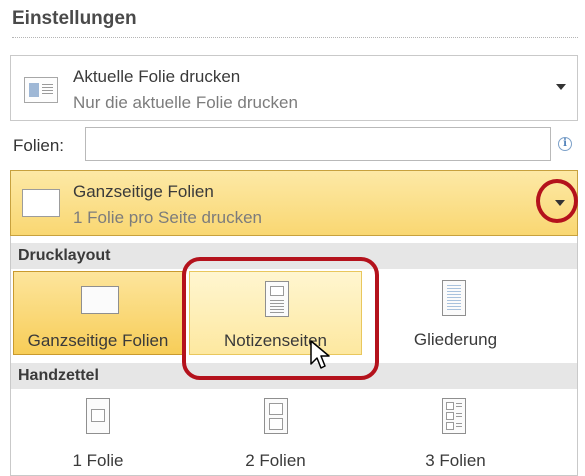 The image size is (585, 476). Describe the element at coordinates (455, 460) in the screenshot. I see `handout-option-label: 3 Folien` at that location.